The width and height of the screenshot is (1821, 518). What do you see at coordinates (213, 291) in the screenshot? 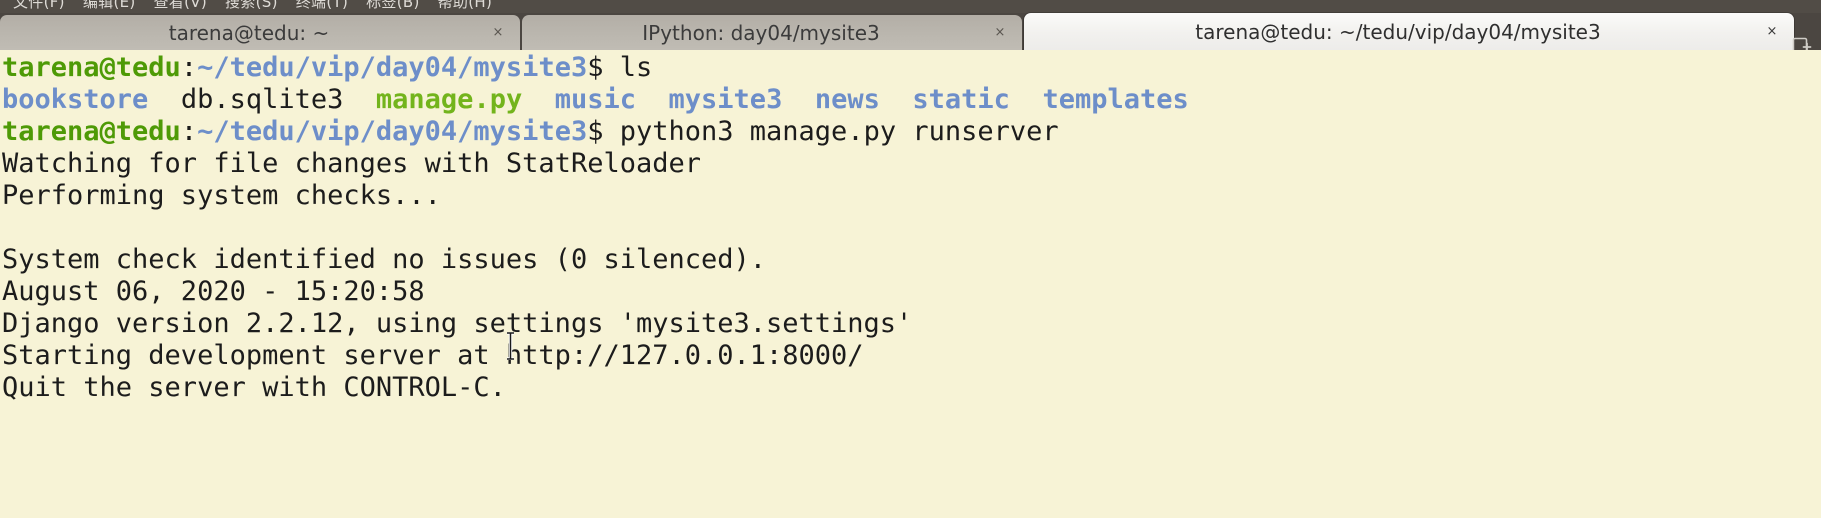
I see `terminal-output-line: August 06, 2020 - 15:20:58` at bounding box center [213, 291].